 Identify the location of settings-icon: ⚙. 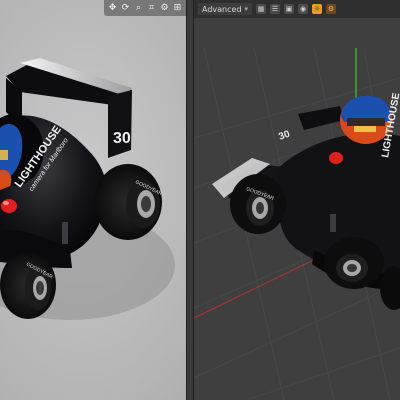
(331, 9).